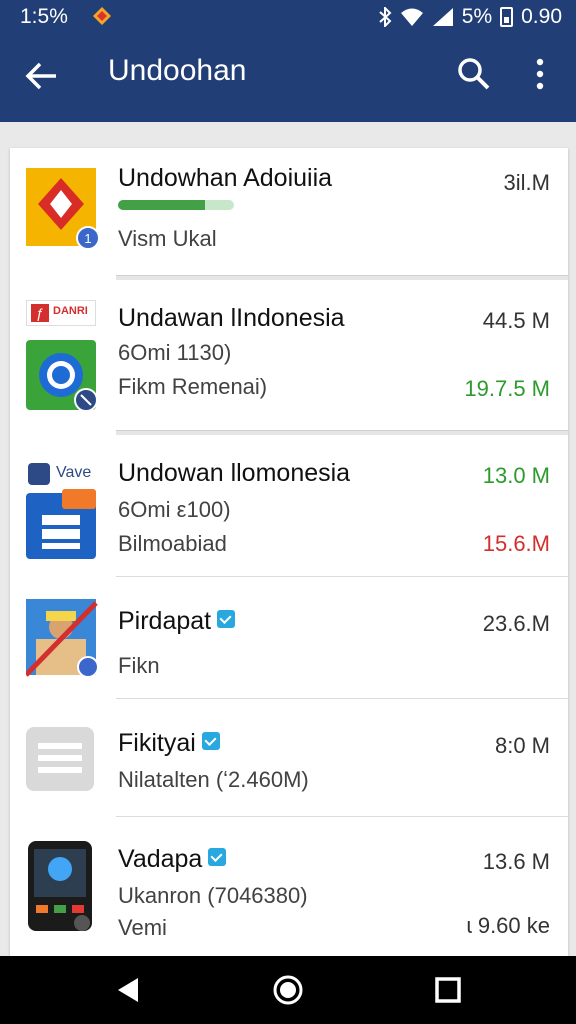 The width and height of the screenshot is (576, 1024). What do you see at coordinates (42, 76) in the screenshot?
I see `back-arrow-icon` at bounding box center [42, 76].